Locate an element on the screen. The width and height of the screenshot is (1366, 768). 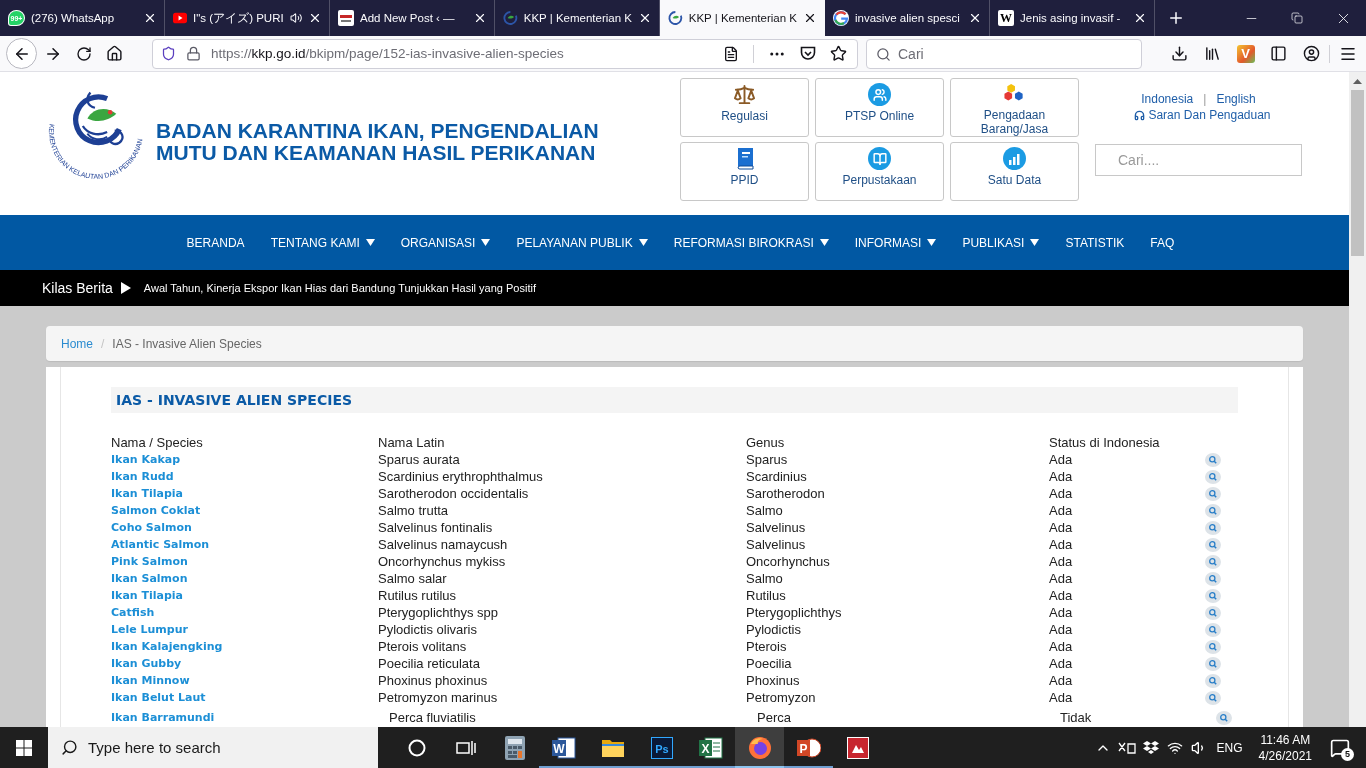
feedback-link: Saran Dan Pengaduan is located at coordinates (1202, 115).